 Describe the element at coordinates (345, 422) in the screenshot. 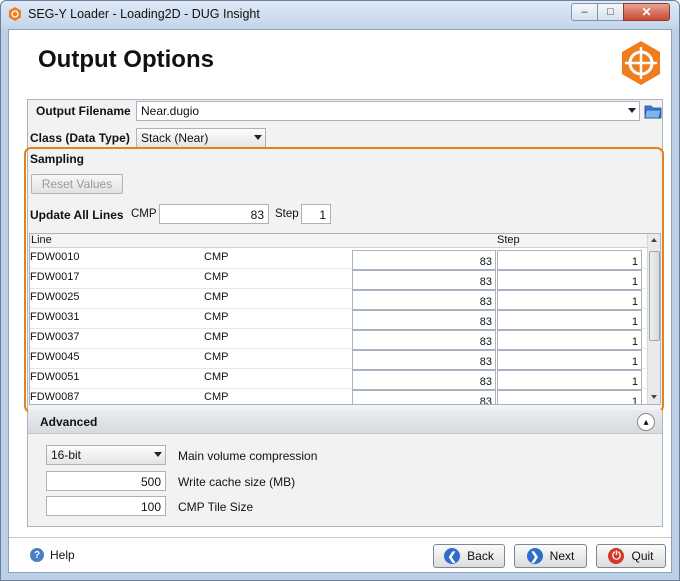

I see `advanced-section-header` at that location.